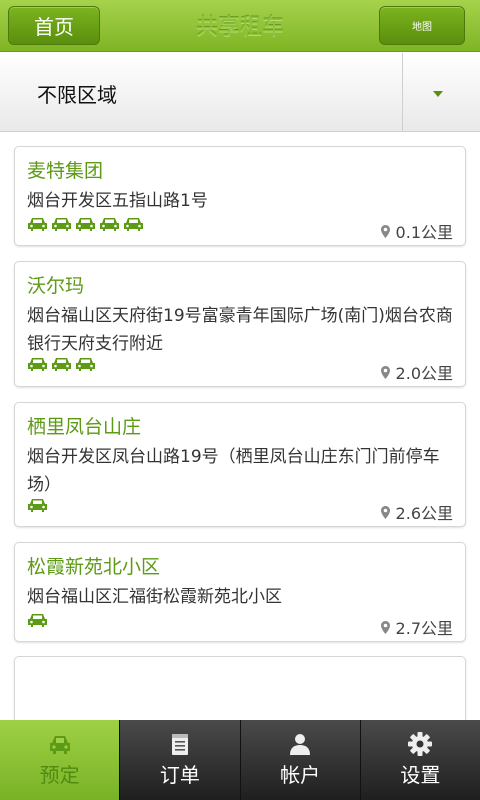  What do you see at coordinates (240, 92) in the screenshot?
I see `region-selector: 不限区域` at bounding box center [240, 92].